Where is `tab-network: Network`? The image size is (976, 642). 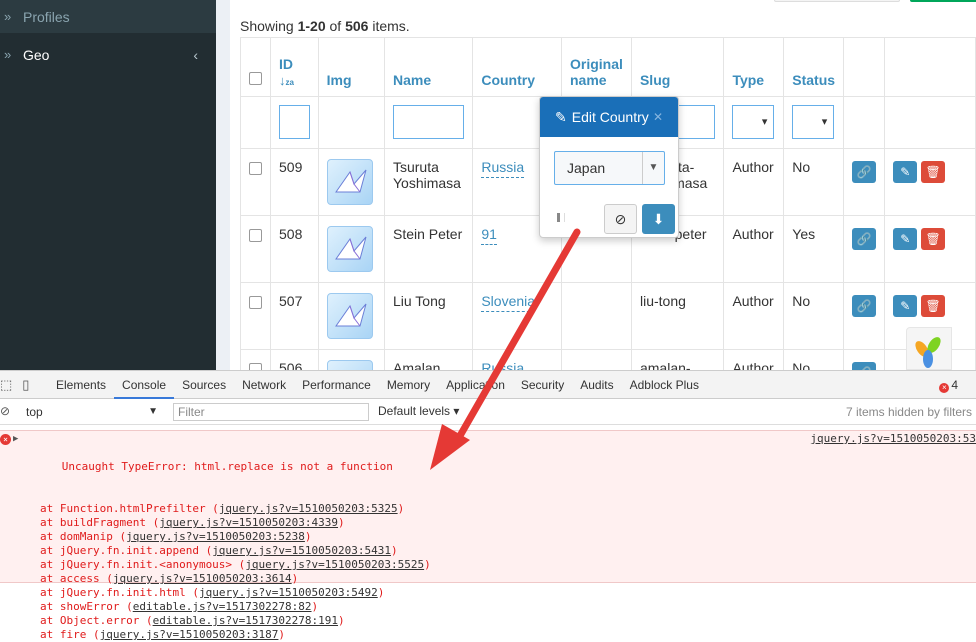
tab-network: Network is located at coordinates (264, 385).